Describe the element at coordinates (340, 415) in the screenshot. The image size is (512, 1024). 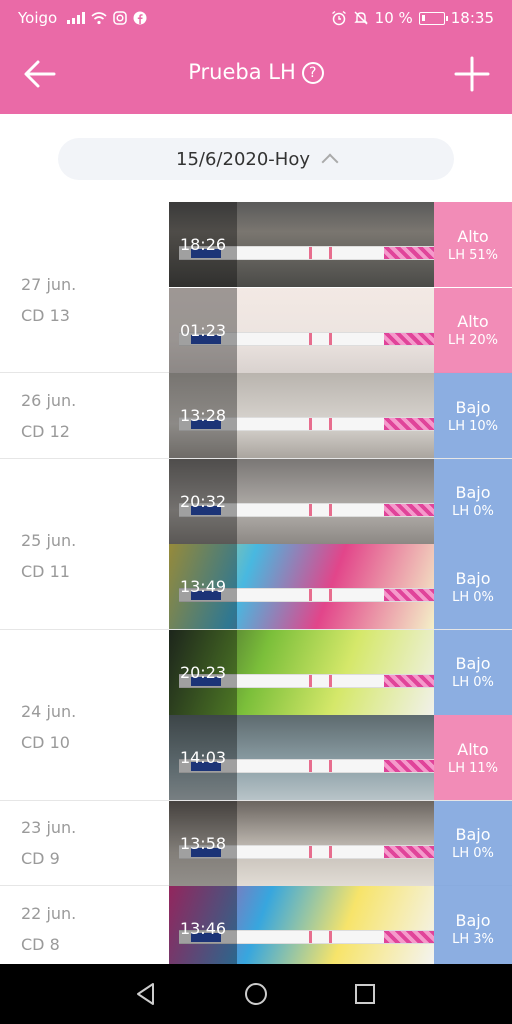
I see `test-entry: 13:28 Bajo LH 10%` at that location.